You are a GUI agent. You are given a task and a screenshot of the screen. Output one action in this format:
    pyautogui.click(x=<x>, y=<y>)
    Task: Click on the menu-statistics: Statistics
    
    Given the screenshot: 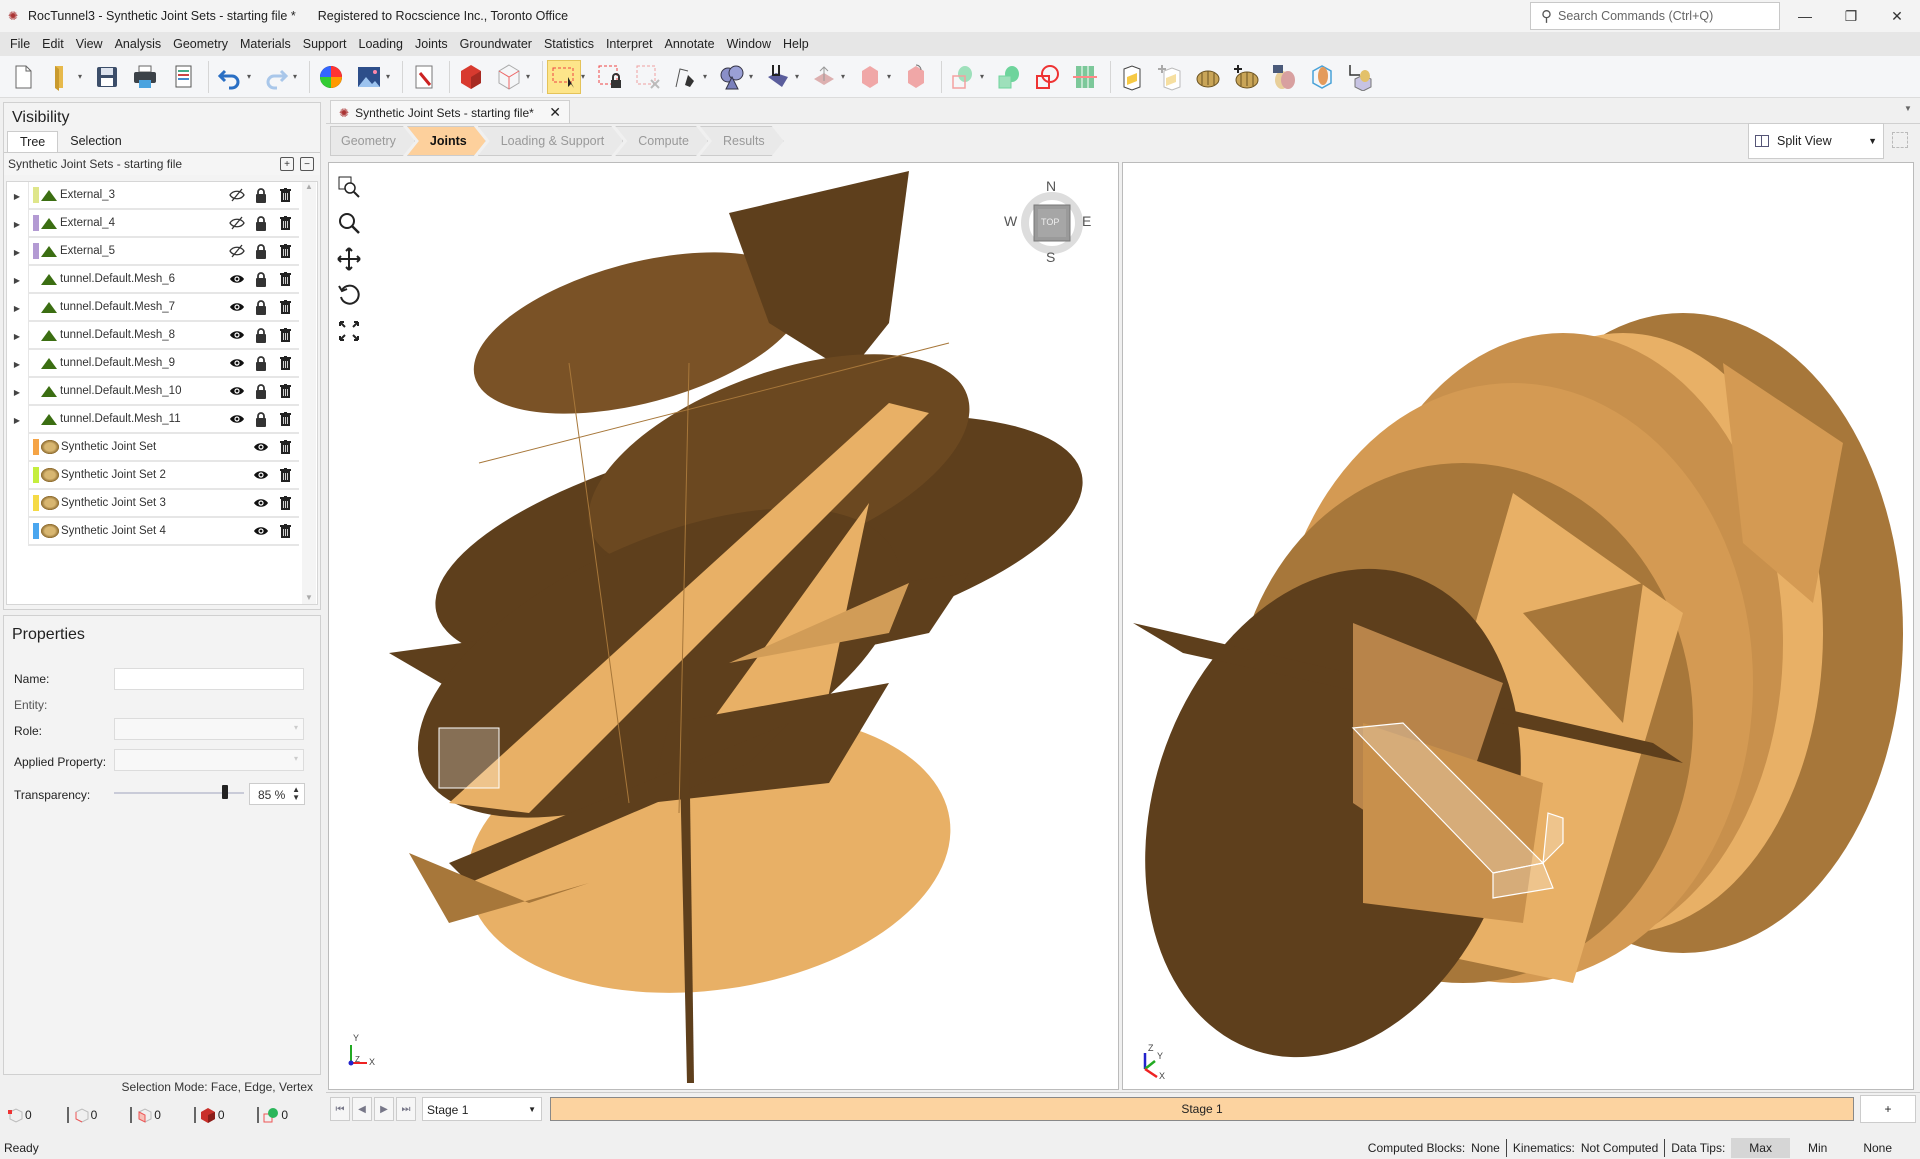 What is the action you would take?
    pyautogui.click(x=569, y=44)
    